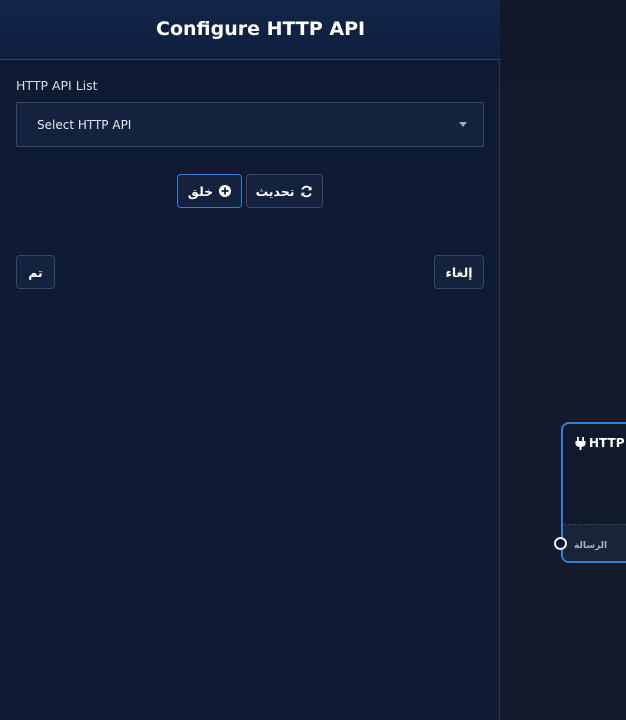  Describe the element at coordinates (57, 85) in the screenshot. I see `http-api-list-label: HTTP API List` at that location.